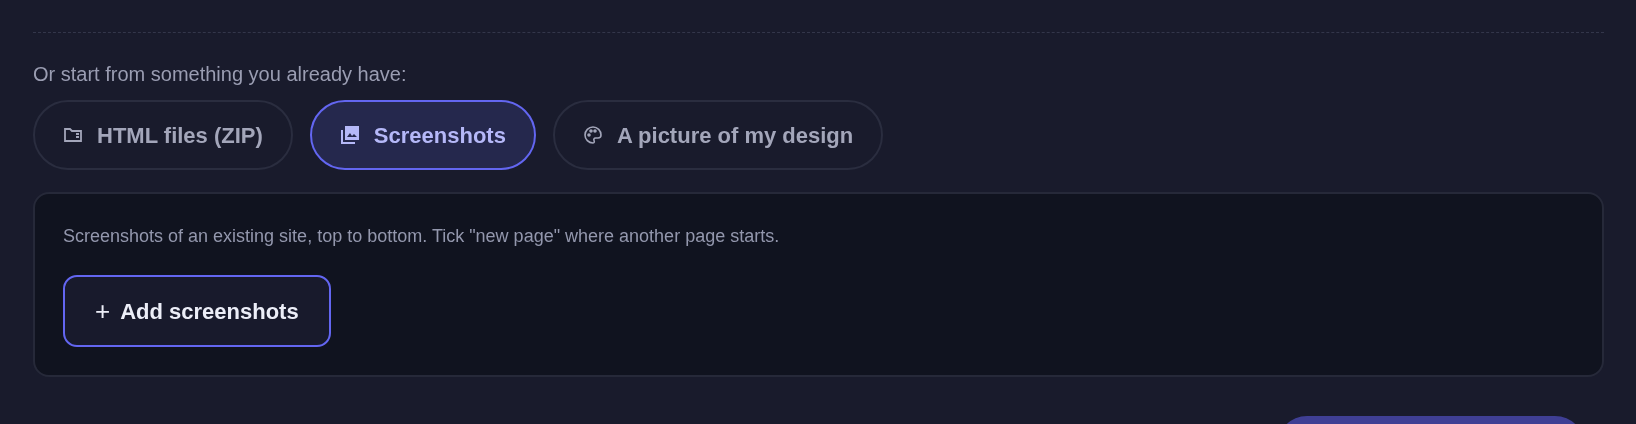 The image size is (1636, 424). I want to click on image-gallery-icon, so click(349, 135).